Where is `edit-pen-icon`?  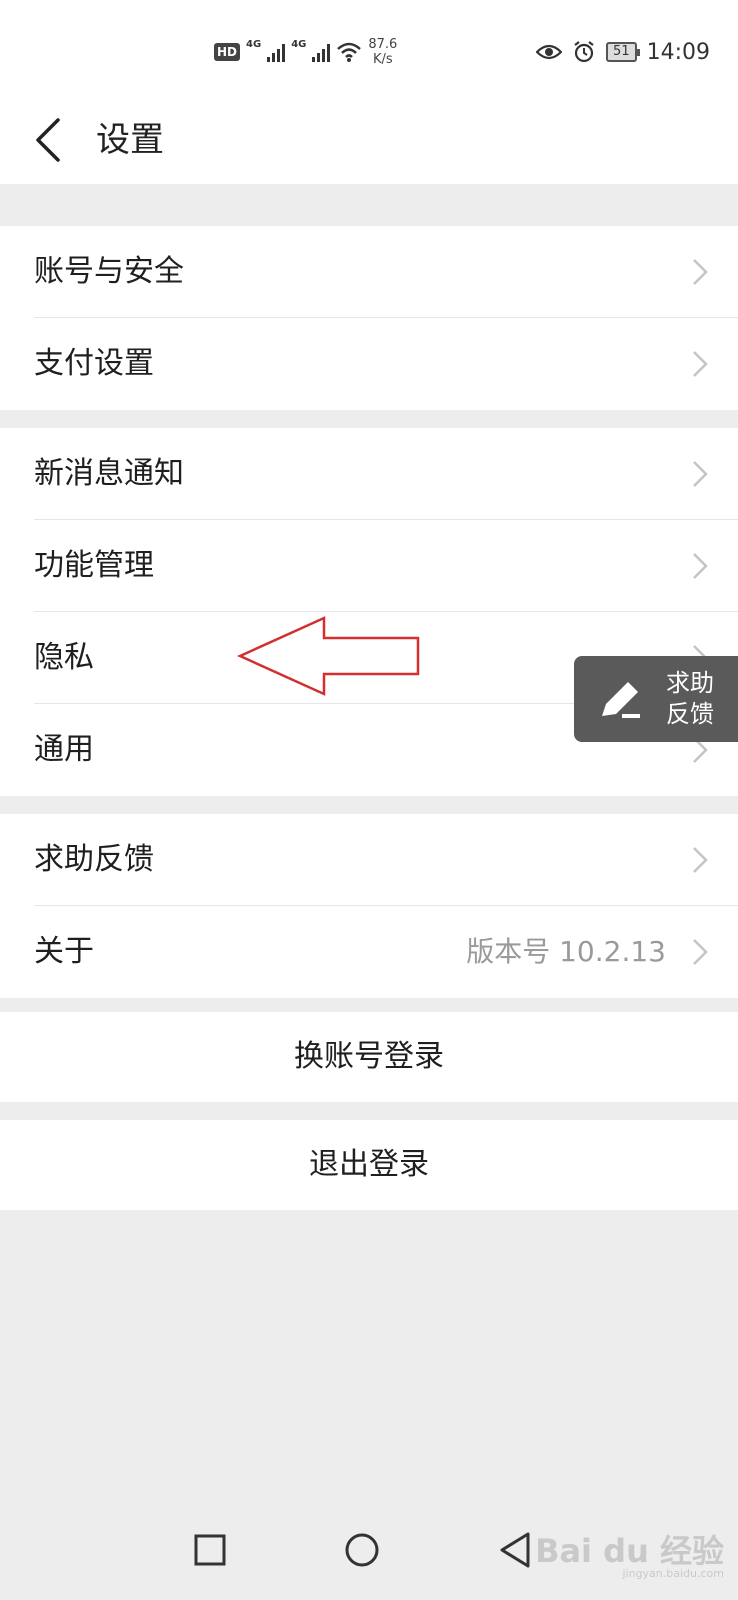
edit-pen-icon is located at coordinates (621, 700).